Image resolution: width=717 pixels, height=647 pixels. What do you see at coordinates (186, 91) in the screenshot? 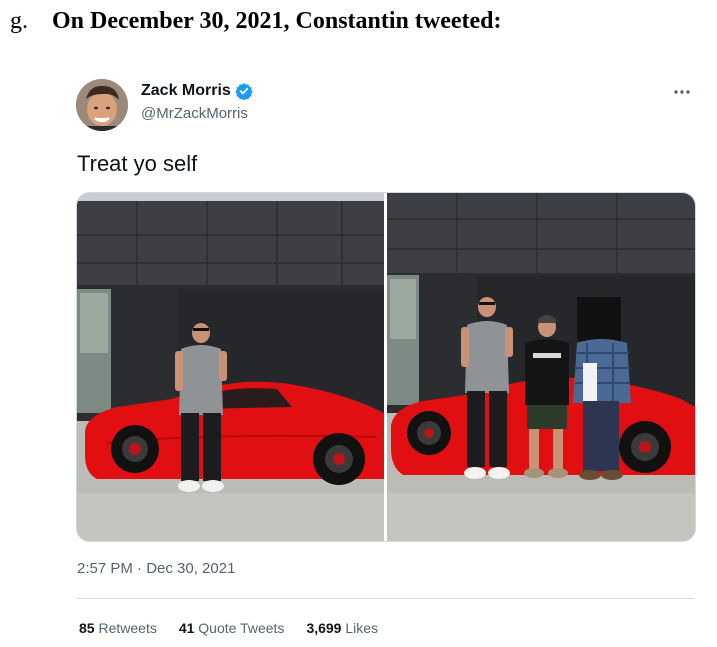
I see `display-name-text: Zack Morris` at bounding box center [186, 91].